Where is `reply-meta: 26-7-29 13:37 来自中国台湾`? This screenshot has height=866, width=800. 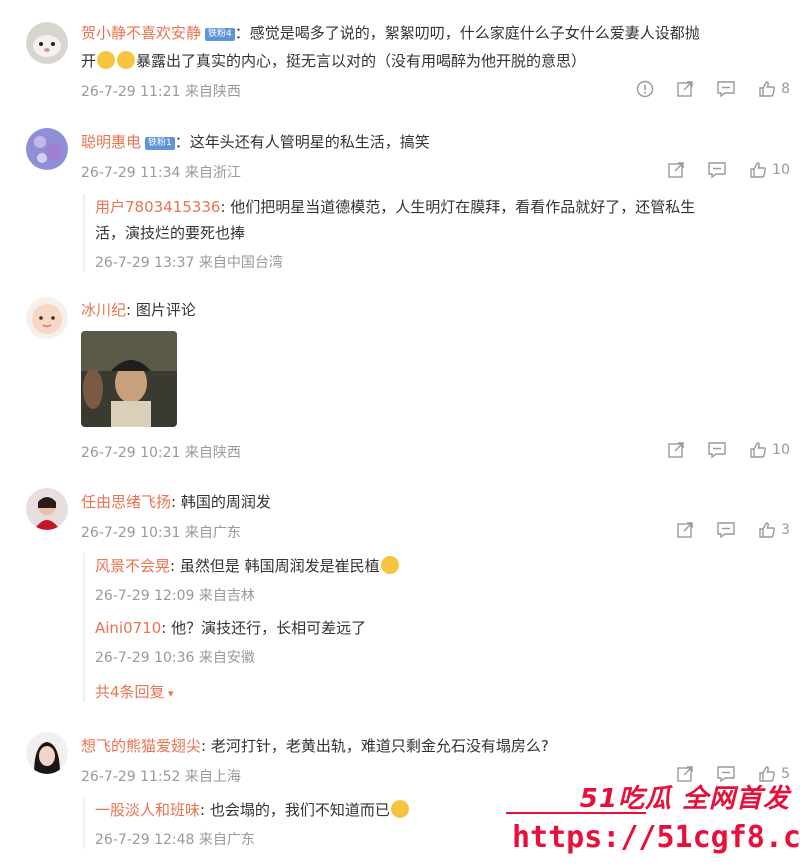
reply-meta: 26-7-29 13:37 来自中国台湾 is located at coordinates (189, 263).